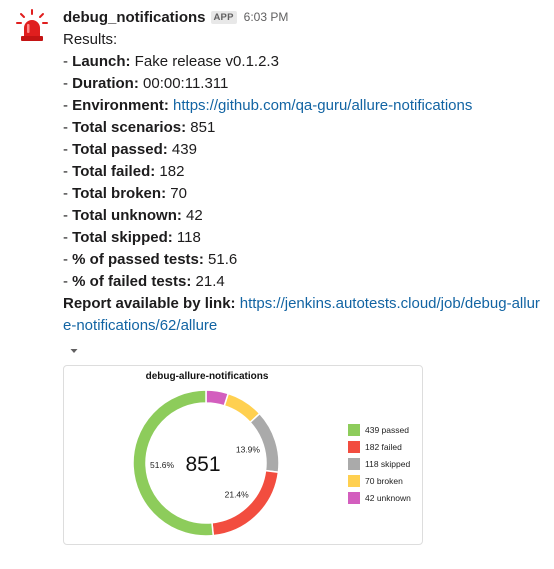 This screenshot has height=569, width=554. I want to click on slice-skipped, so click(264, 443).